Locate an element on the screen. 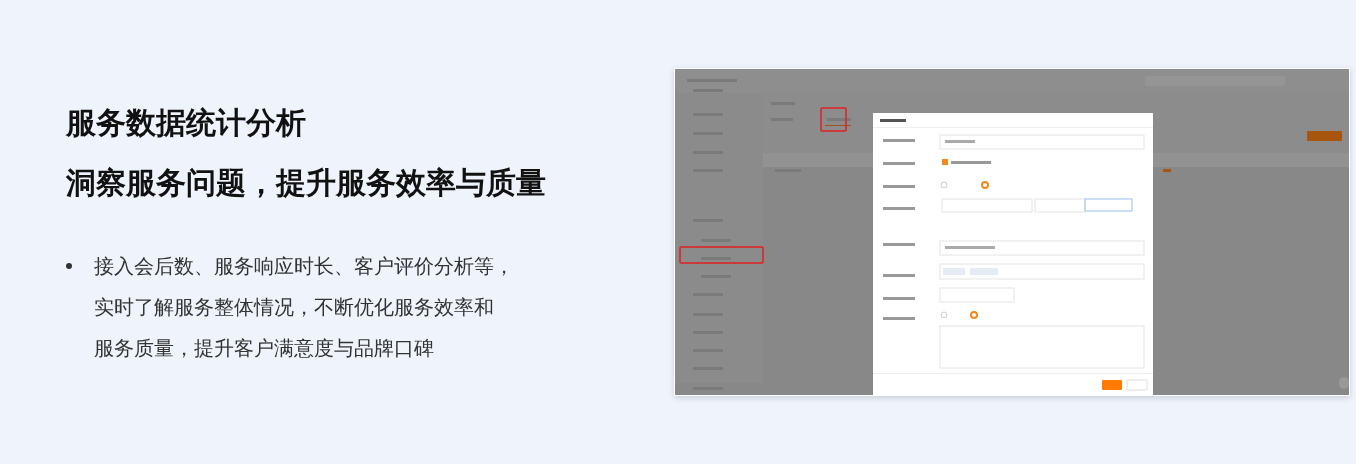  headline: 服务数据统计分析 is located at coordinates (186, 123).